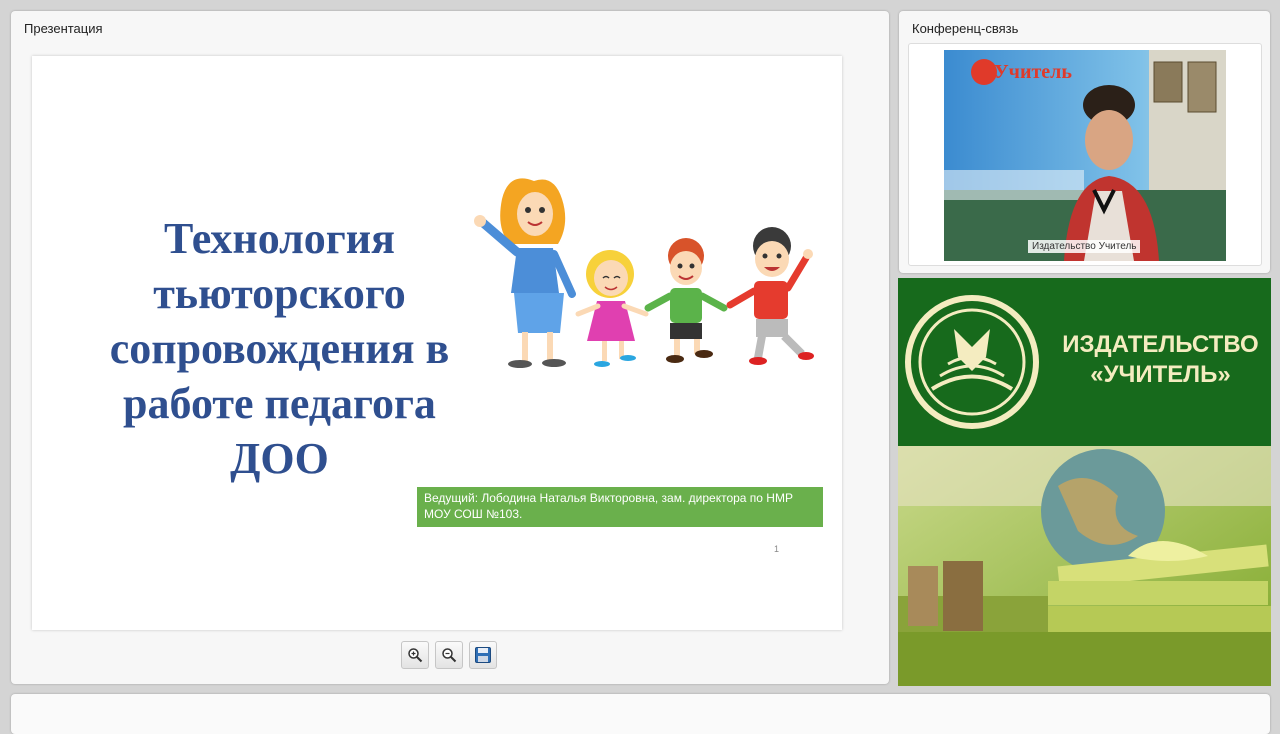  I want to click on publisher-name: ИЗДАТЕЛЬСТВО «УЧИТЕЛЬ», so click(1160, 360).